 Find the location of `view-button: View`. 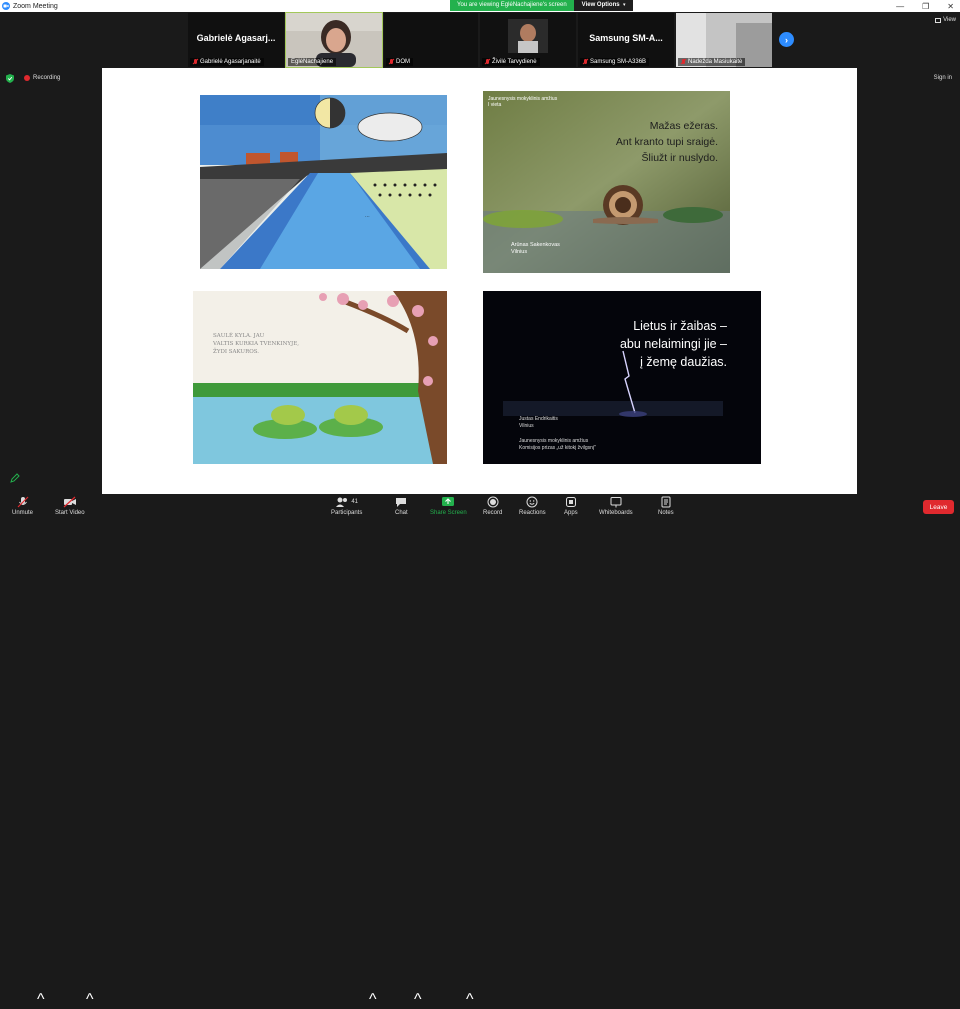

view-button: View is located at coordinates (945, 20).